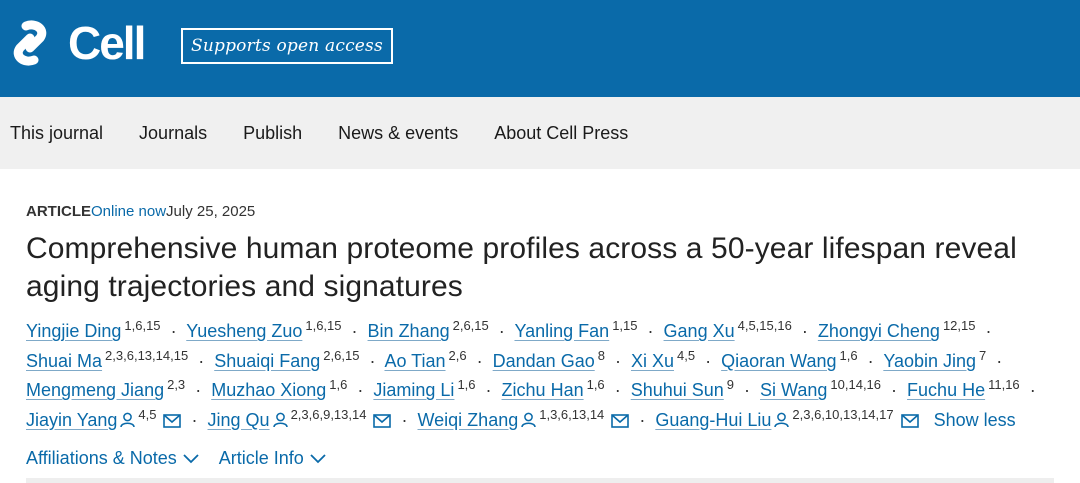  What do you see at coordinates (30, 43) in the screenshot?
I see `cell-press-logo-icon` at bounding box center [30, 43].